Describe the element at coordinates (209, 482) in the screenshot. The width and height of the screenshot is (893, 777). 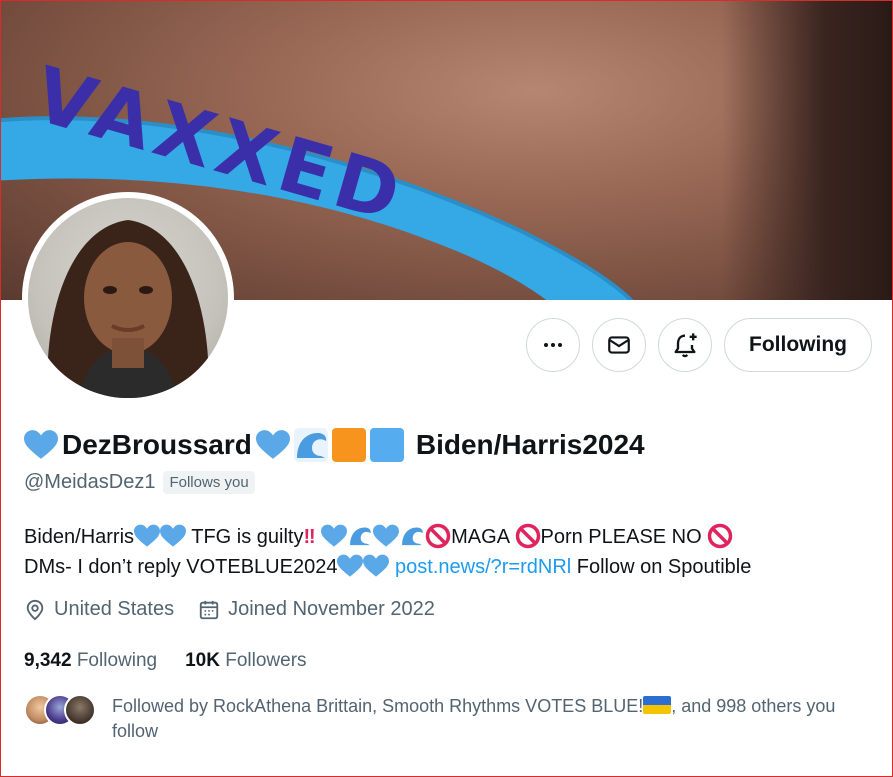
I see `follows-you-badge: Follows you` at that location.